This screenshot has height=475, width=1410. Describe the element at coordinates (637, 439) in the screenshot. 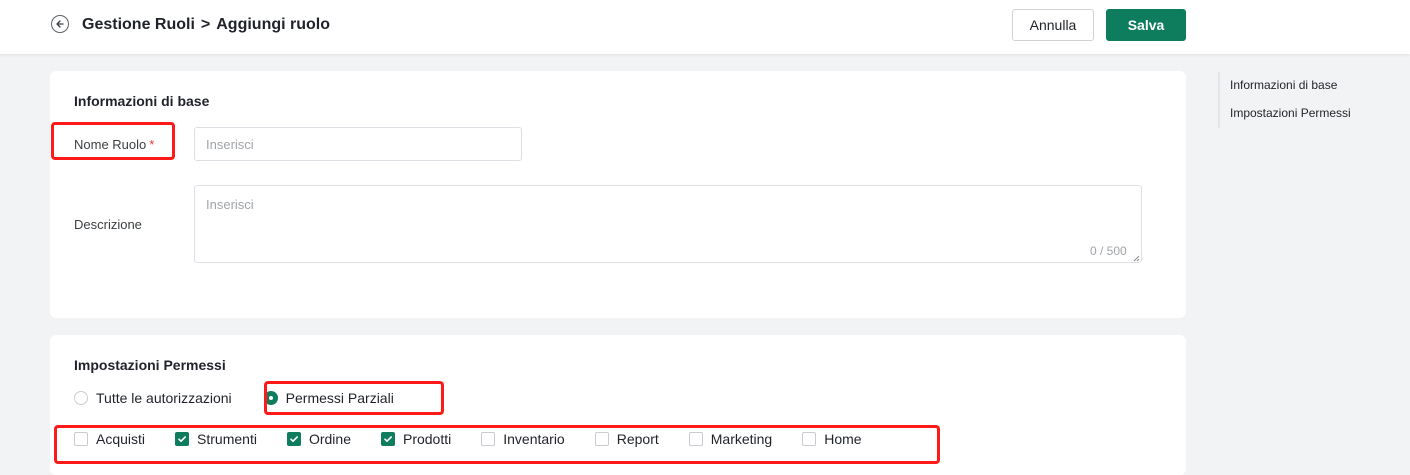

I see `checkbox-label: Report` at that location.